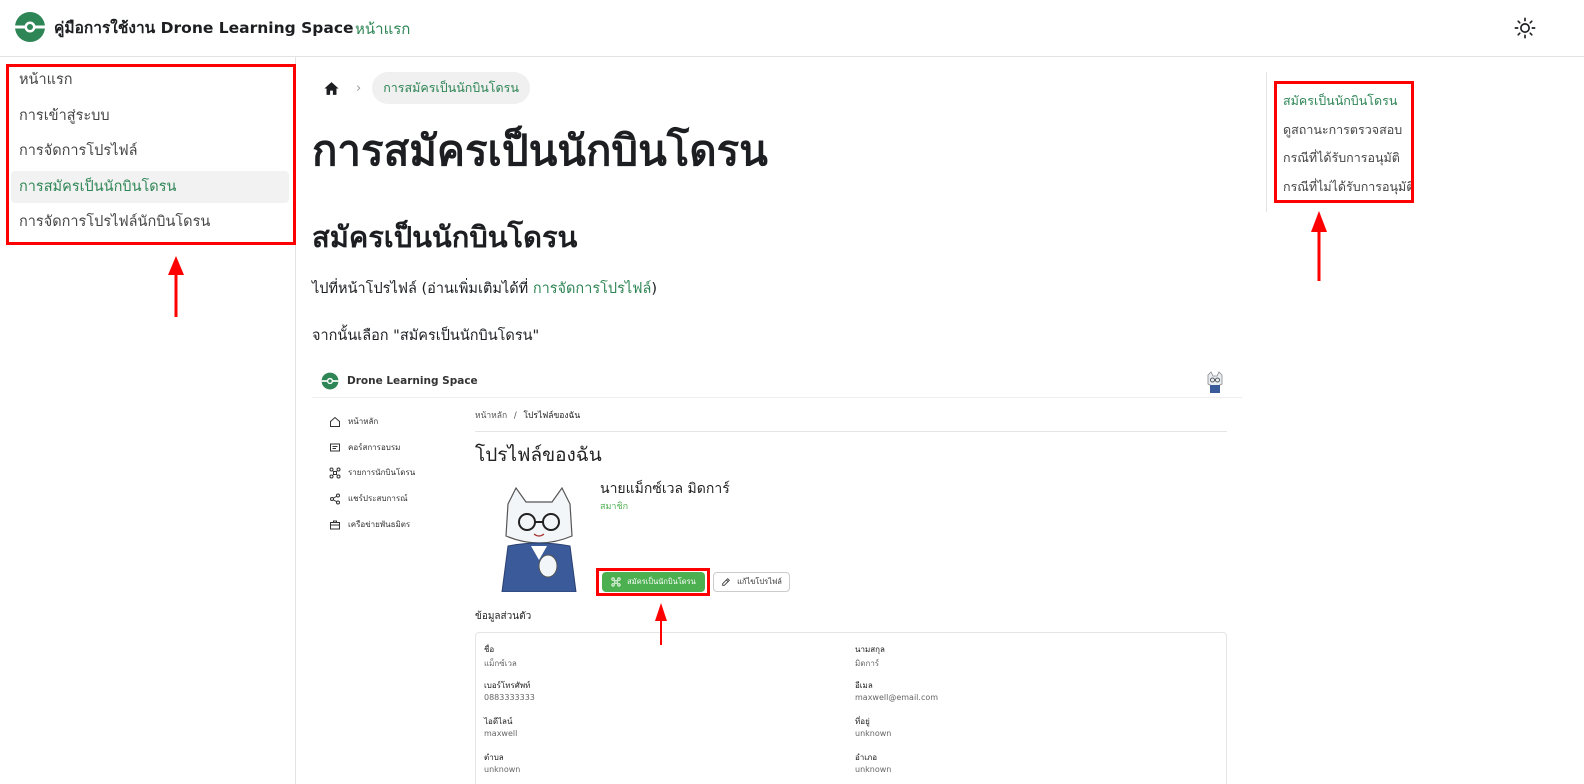 This screenshot has height=784, width=1584. Describe the element at coordinates (412, 381) in the screenshot. I see `shot-brand-text: Drone Learning Space` at that location.